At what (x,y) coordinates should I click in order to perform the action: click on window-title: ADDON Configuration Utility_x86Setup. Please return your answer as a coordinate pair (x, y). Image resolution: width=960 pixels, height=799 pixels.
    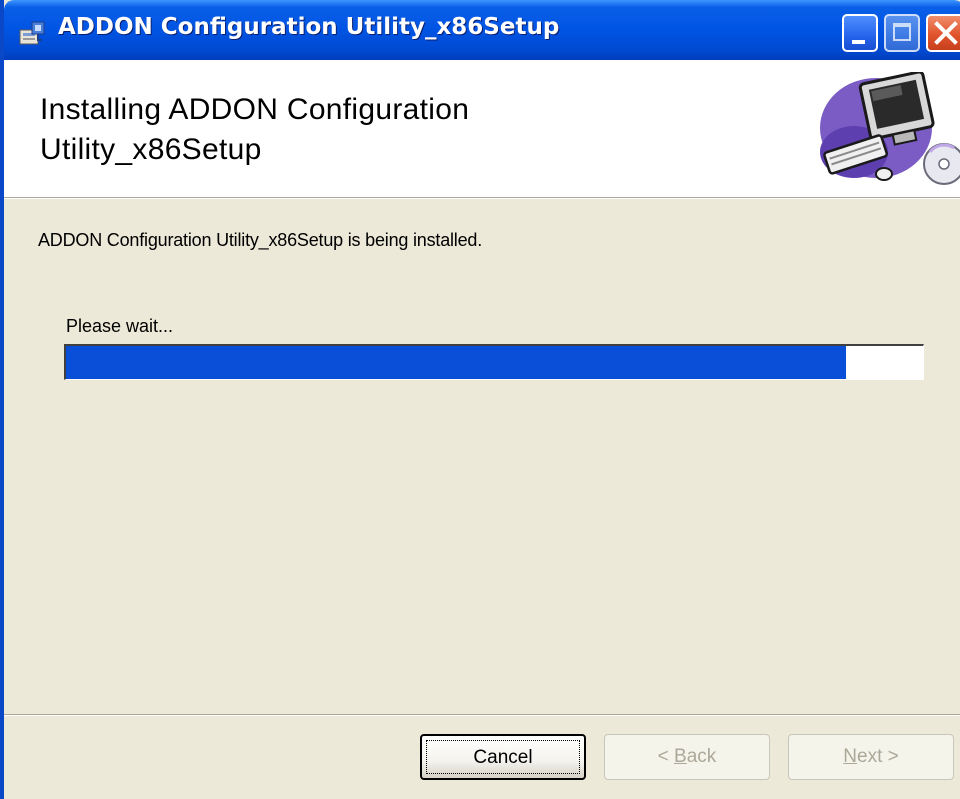
    Looking at the image, I should click on (309, 27).